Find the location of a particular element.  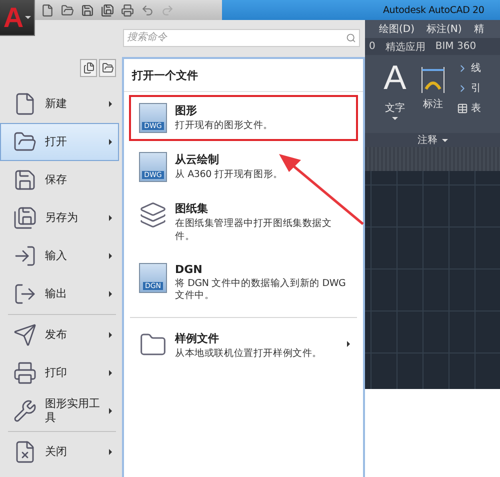

menu-item: 发布 is located at coordinates (59, 335).